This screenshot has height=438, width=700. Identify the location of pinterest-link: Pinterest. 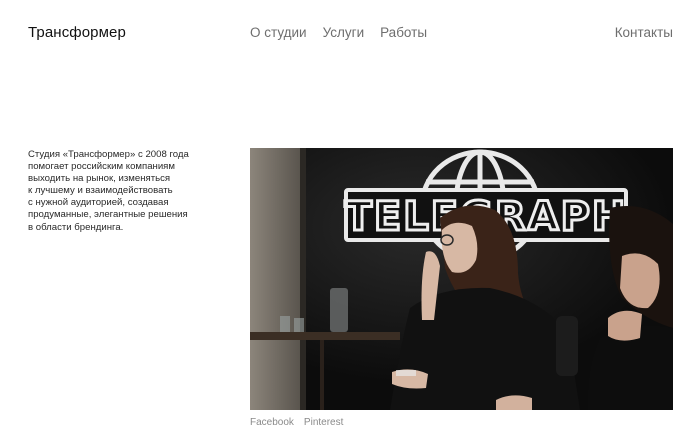
(323, 422).